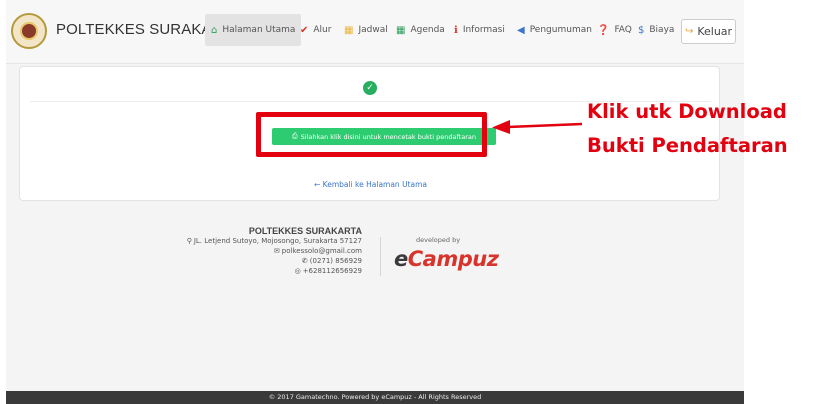 The image size is (817, 404). I want to click on dollar-icon: $, so click(641, 30).